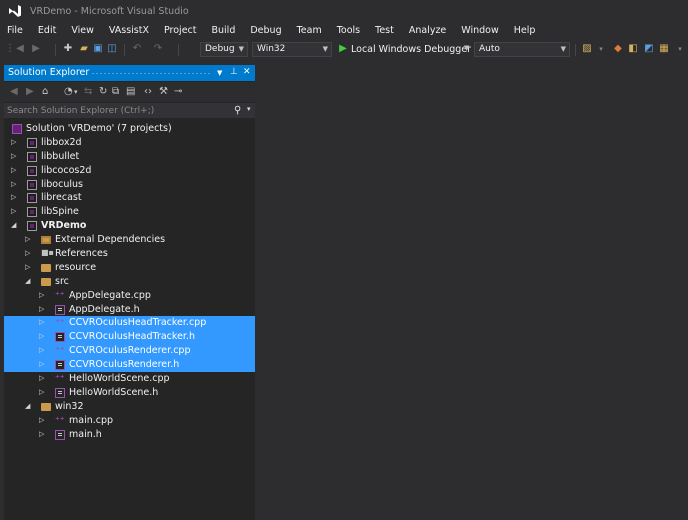 Image resolution: width=688 pixels, height=520 pixels. I want to click on tree-item: ▷ CCVROculusHeadTracker.h, so click(129, 337).